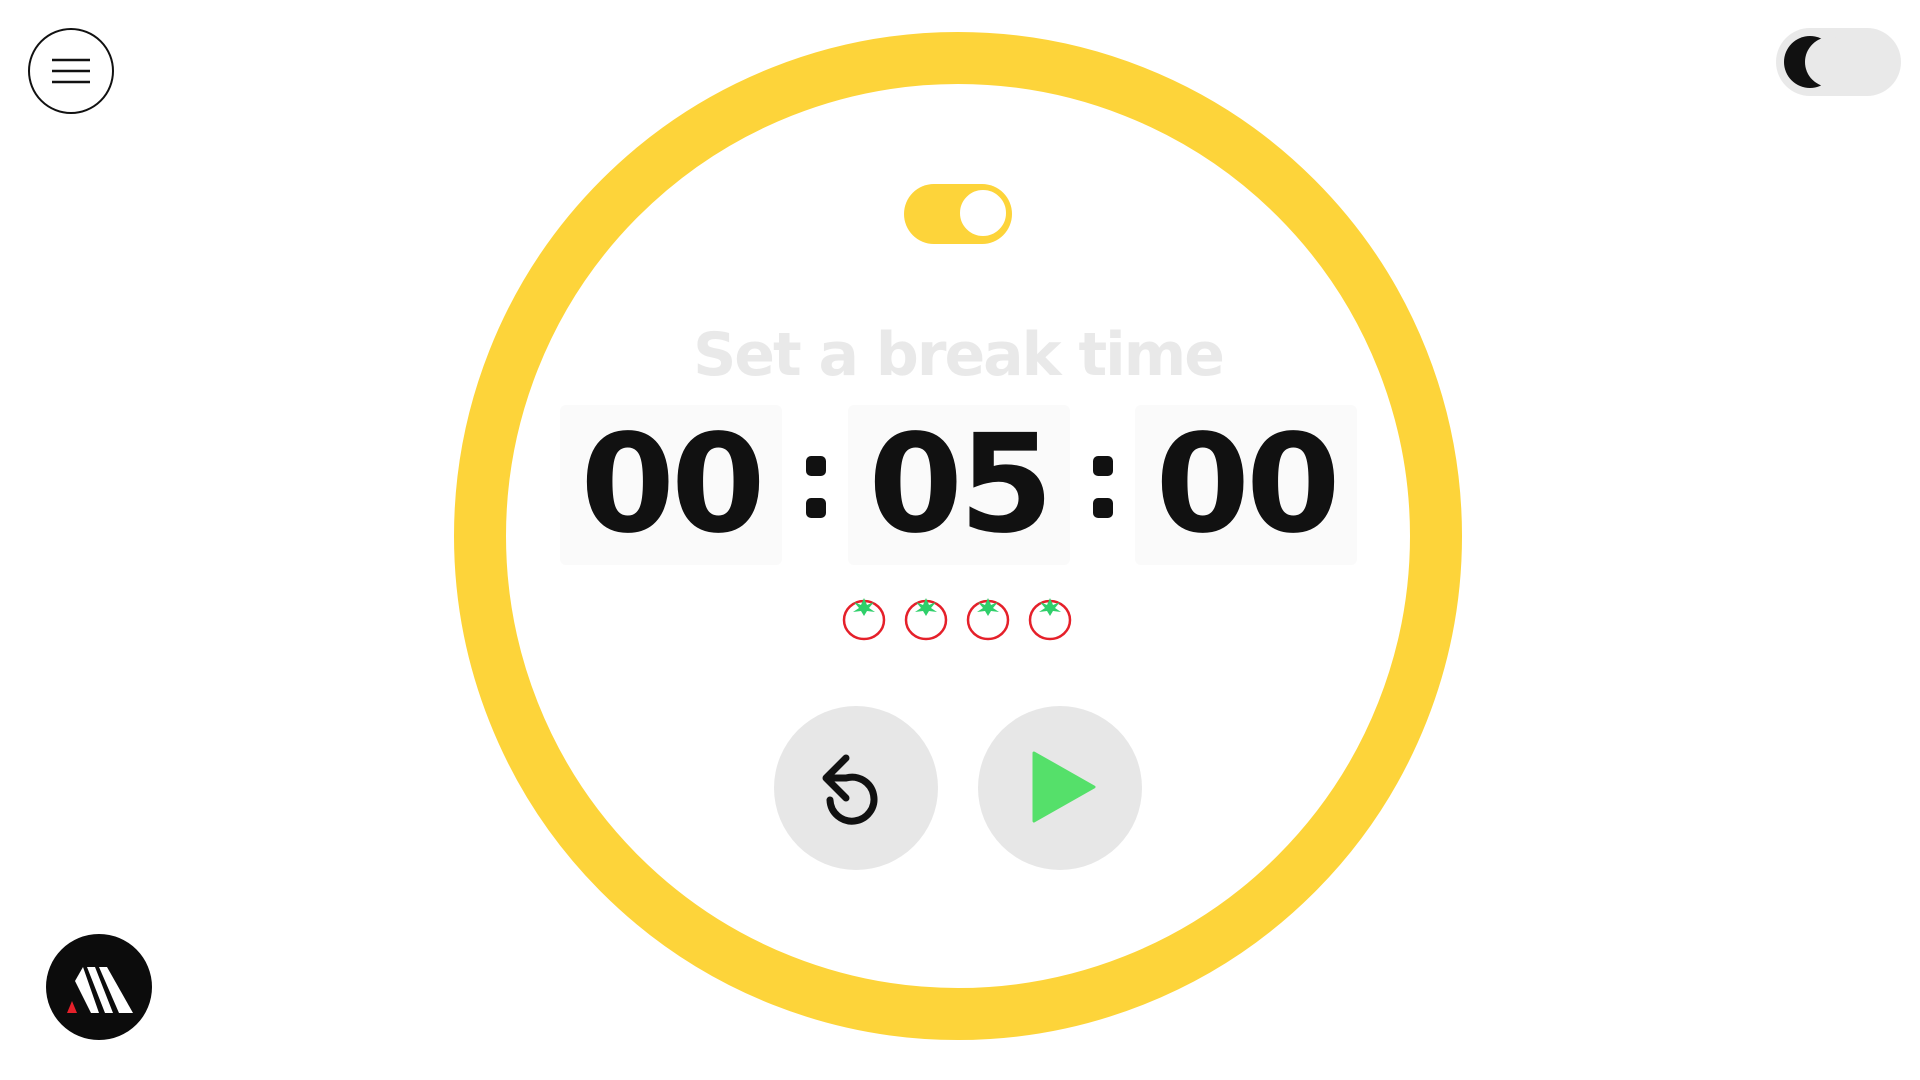  I want to click on menu-button, so click(71, 71).